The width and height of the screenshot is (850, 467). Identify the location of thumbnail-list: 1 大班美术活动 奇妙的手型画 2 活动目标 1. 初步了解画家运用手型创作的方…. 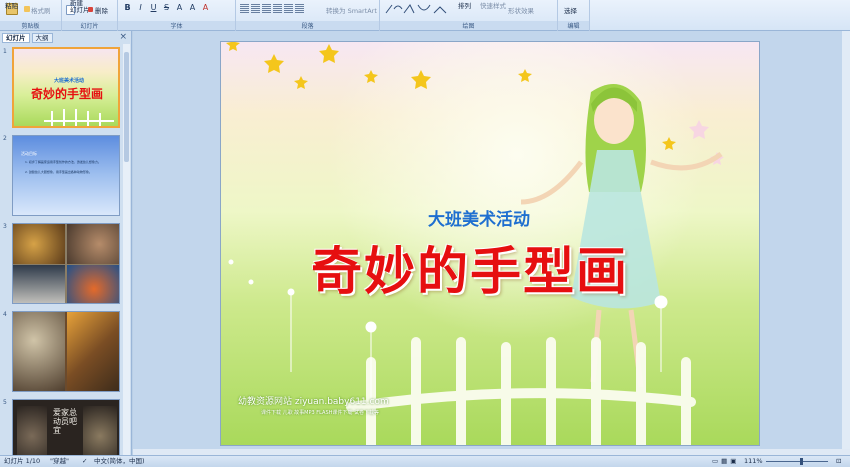
(62, 249).